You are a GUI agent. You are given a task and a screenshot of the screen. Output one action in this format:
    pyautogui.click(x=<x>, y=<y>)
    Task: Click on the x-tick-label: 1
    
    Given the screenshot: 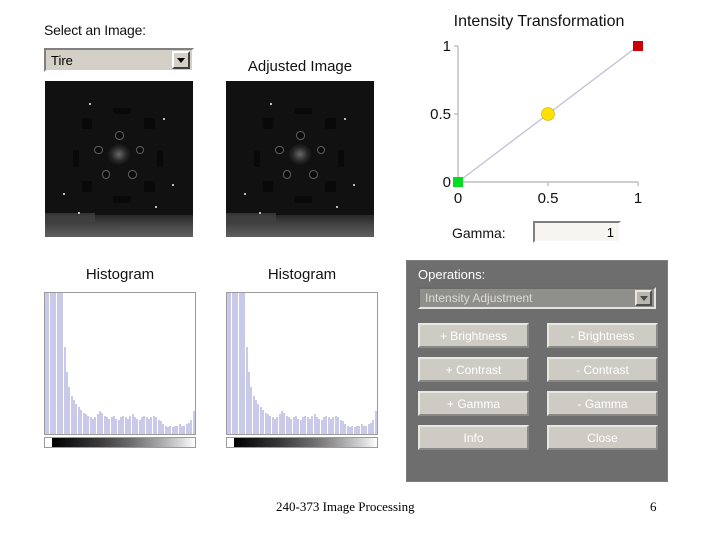 What is the action you would take?
    pyautogui.click(x=638, y=198)
    